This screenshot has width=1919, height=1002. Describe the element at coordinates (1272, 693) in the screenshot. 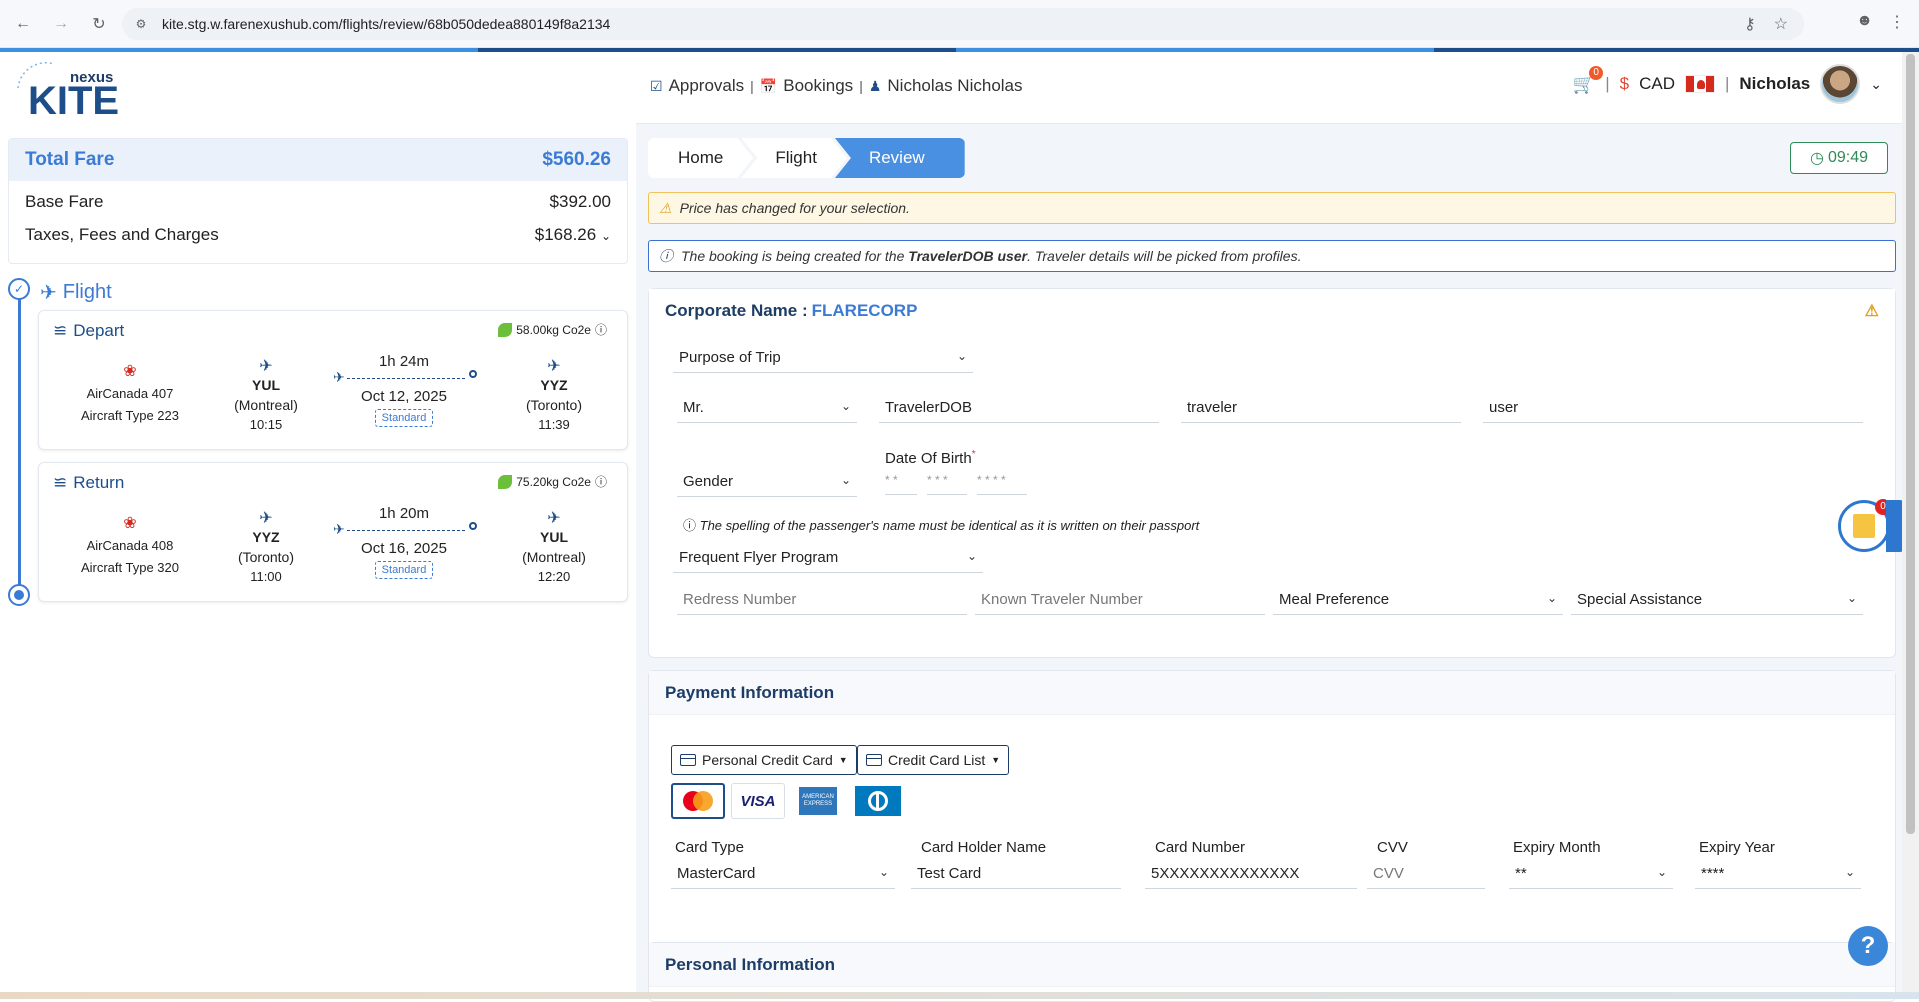

I see `payment-title: Payment Information` at that location.